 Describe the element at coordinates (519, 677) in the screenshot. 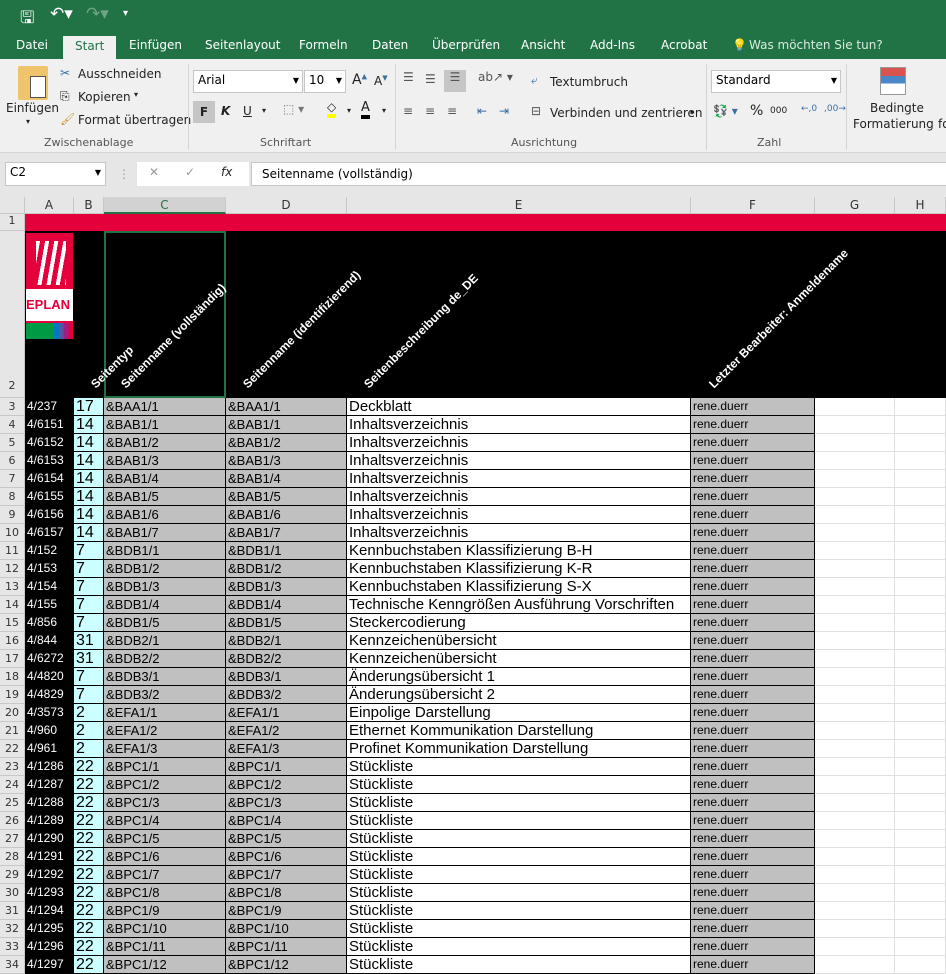

I see `cell-beschreibung: Änderungsübersicht 1` at that location.